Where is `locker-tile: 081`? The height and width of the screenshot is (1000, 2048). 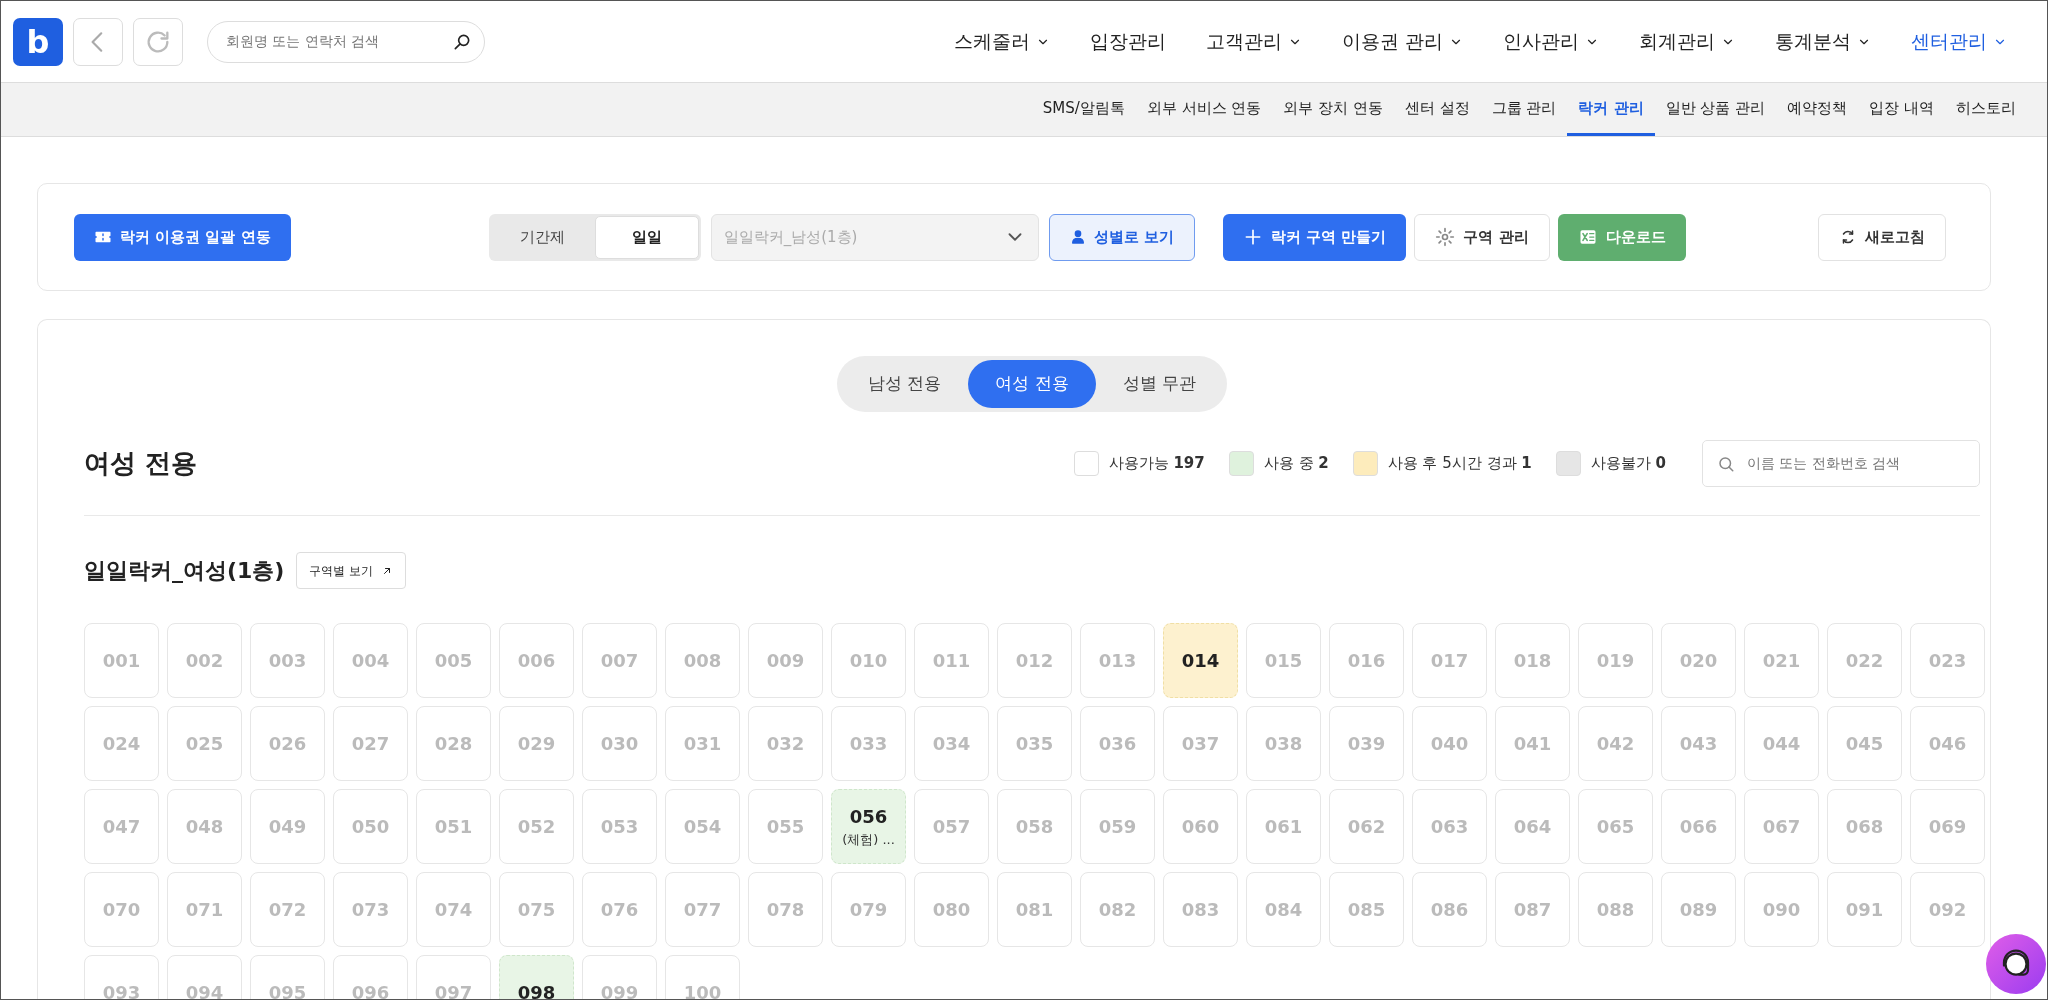 locker-tile: 081 is located at coordinates (1034, 909).